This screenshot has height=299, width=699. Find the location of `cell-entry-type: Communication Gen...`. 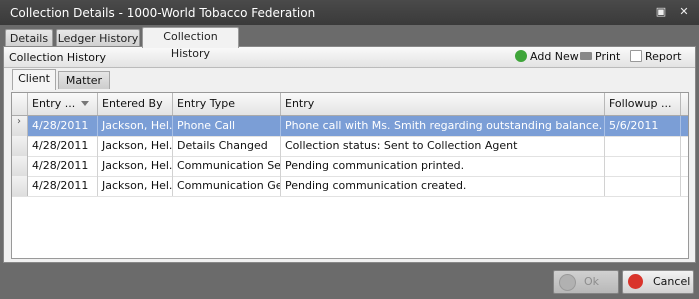

cell-entry-type: Communication Gen... is located at coordinates (227, 186).